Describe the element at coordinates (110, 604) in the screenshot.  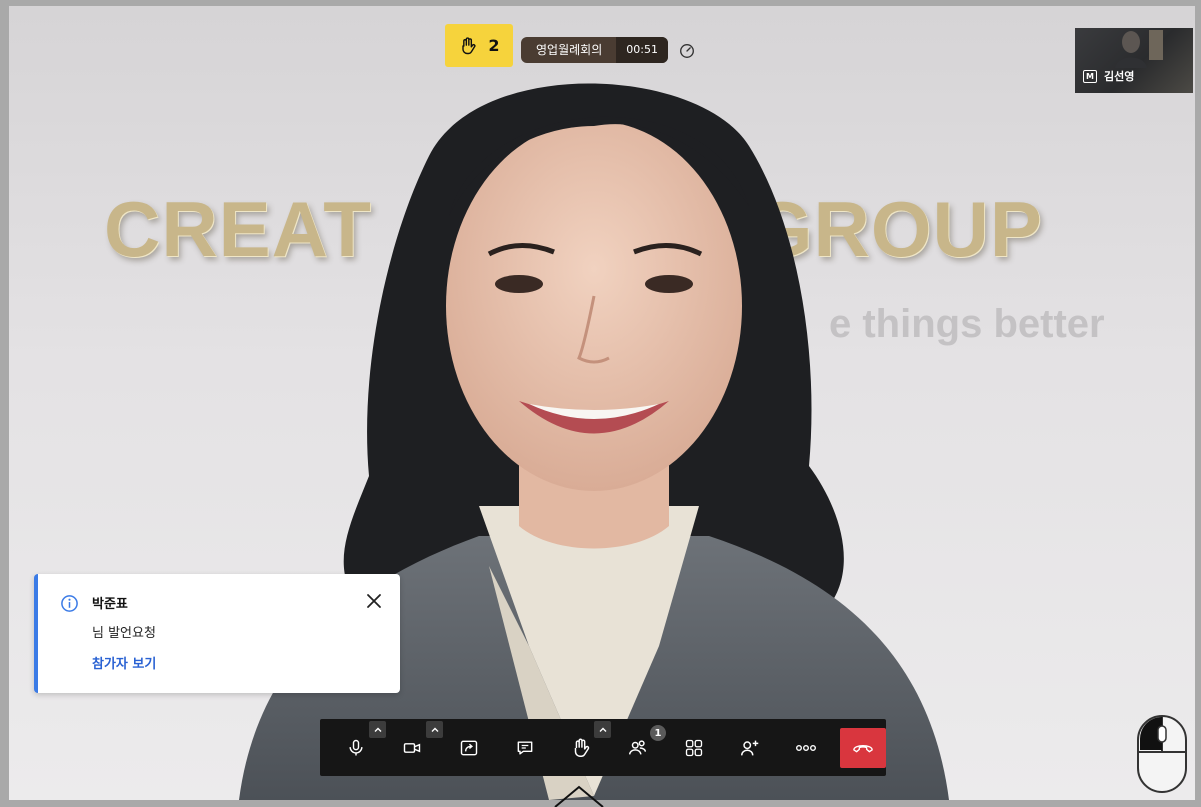
I see `notification-participant-name: 박준표` at that location.